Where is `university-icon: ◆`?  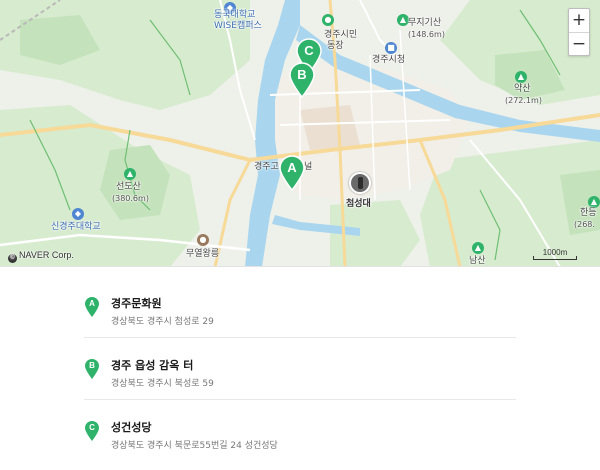 university-icon: ◆ is located at coordinates (78, 214).